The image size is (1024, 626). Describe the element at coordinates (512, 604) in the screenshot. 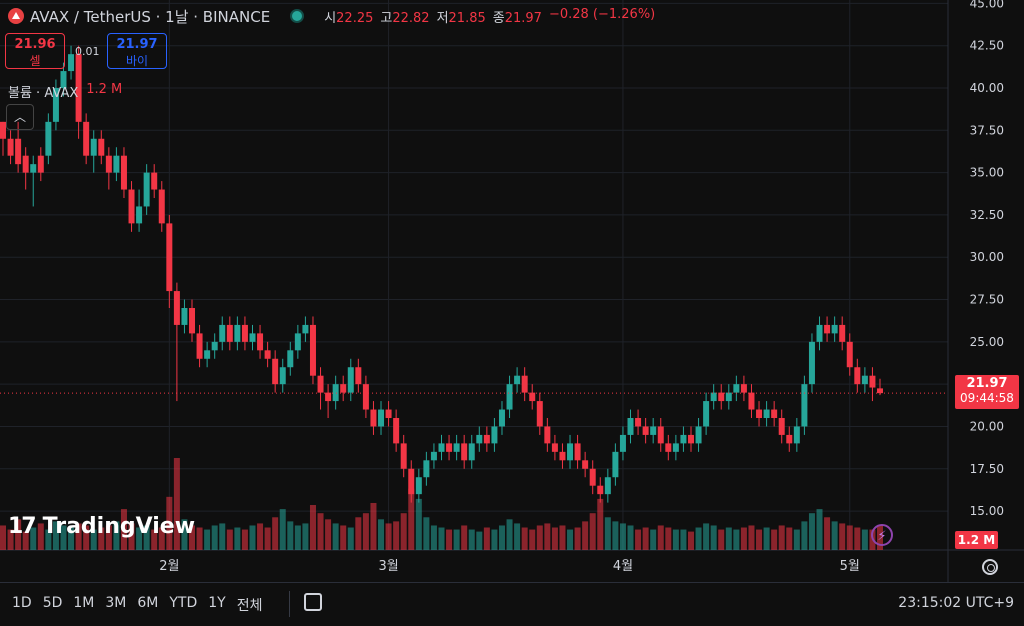

I see `bottom-toolbar: 1D 5D 1M 3M 6M YTD 1Y 전체 23:15:02 UTC+9` at that location.